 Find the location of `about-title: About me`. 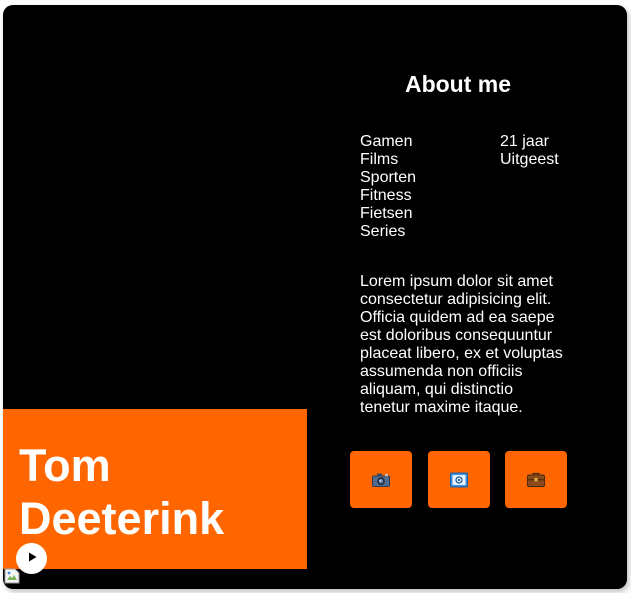

about-title: About me is located at coordinates (458, 84).